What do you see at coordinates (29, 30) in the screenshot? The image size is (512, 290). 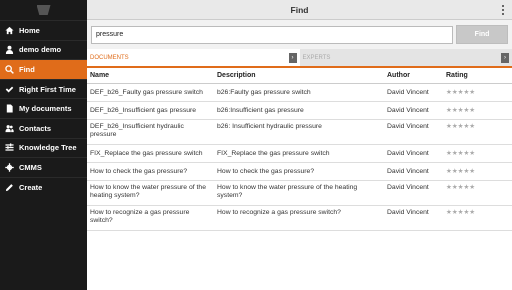 I see `sidebar-item-label: Home` at bounding box center [29, 30].